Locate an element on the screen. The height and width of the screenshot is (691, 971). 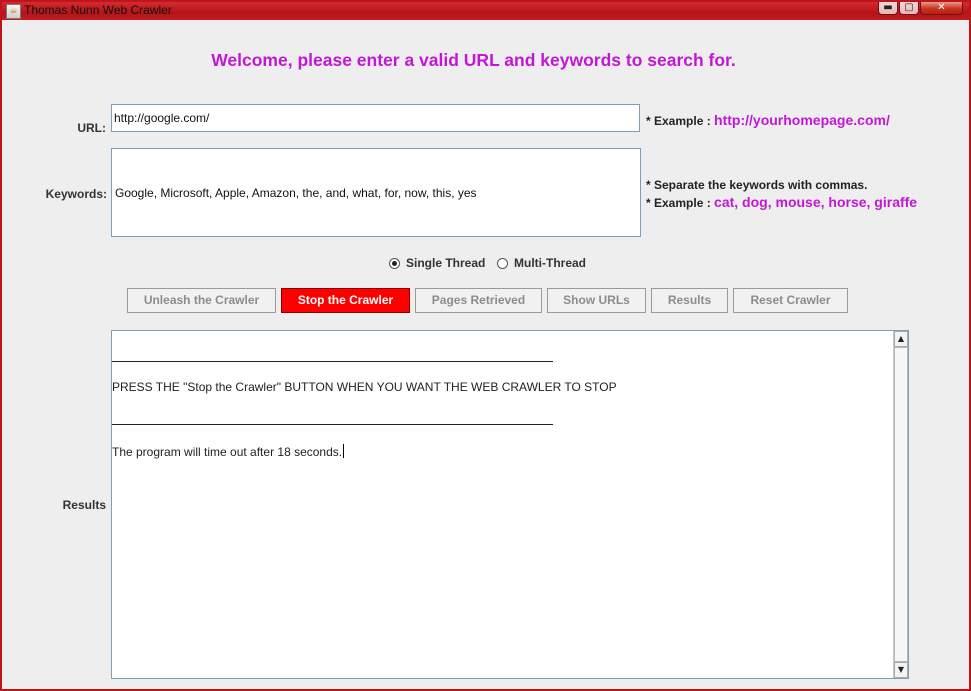
url-example-note: * Example : http://yourhomepage.com/ is located at coordinates (768, 120).